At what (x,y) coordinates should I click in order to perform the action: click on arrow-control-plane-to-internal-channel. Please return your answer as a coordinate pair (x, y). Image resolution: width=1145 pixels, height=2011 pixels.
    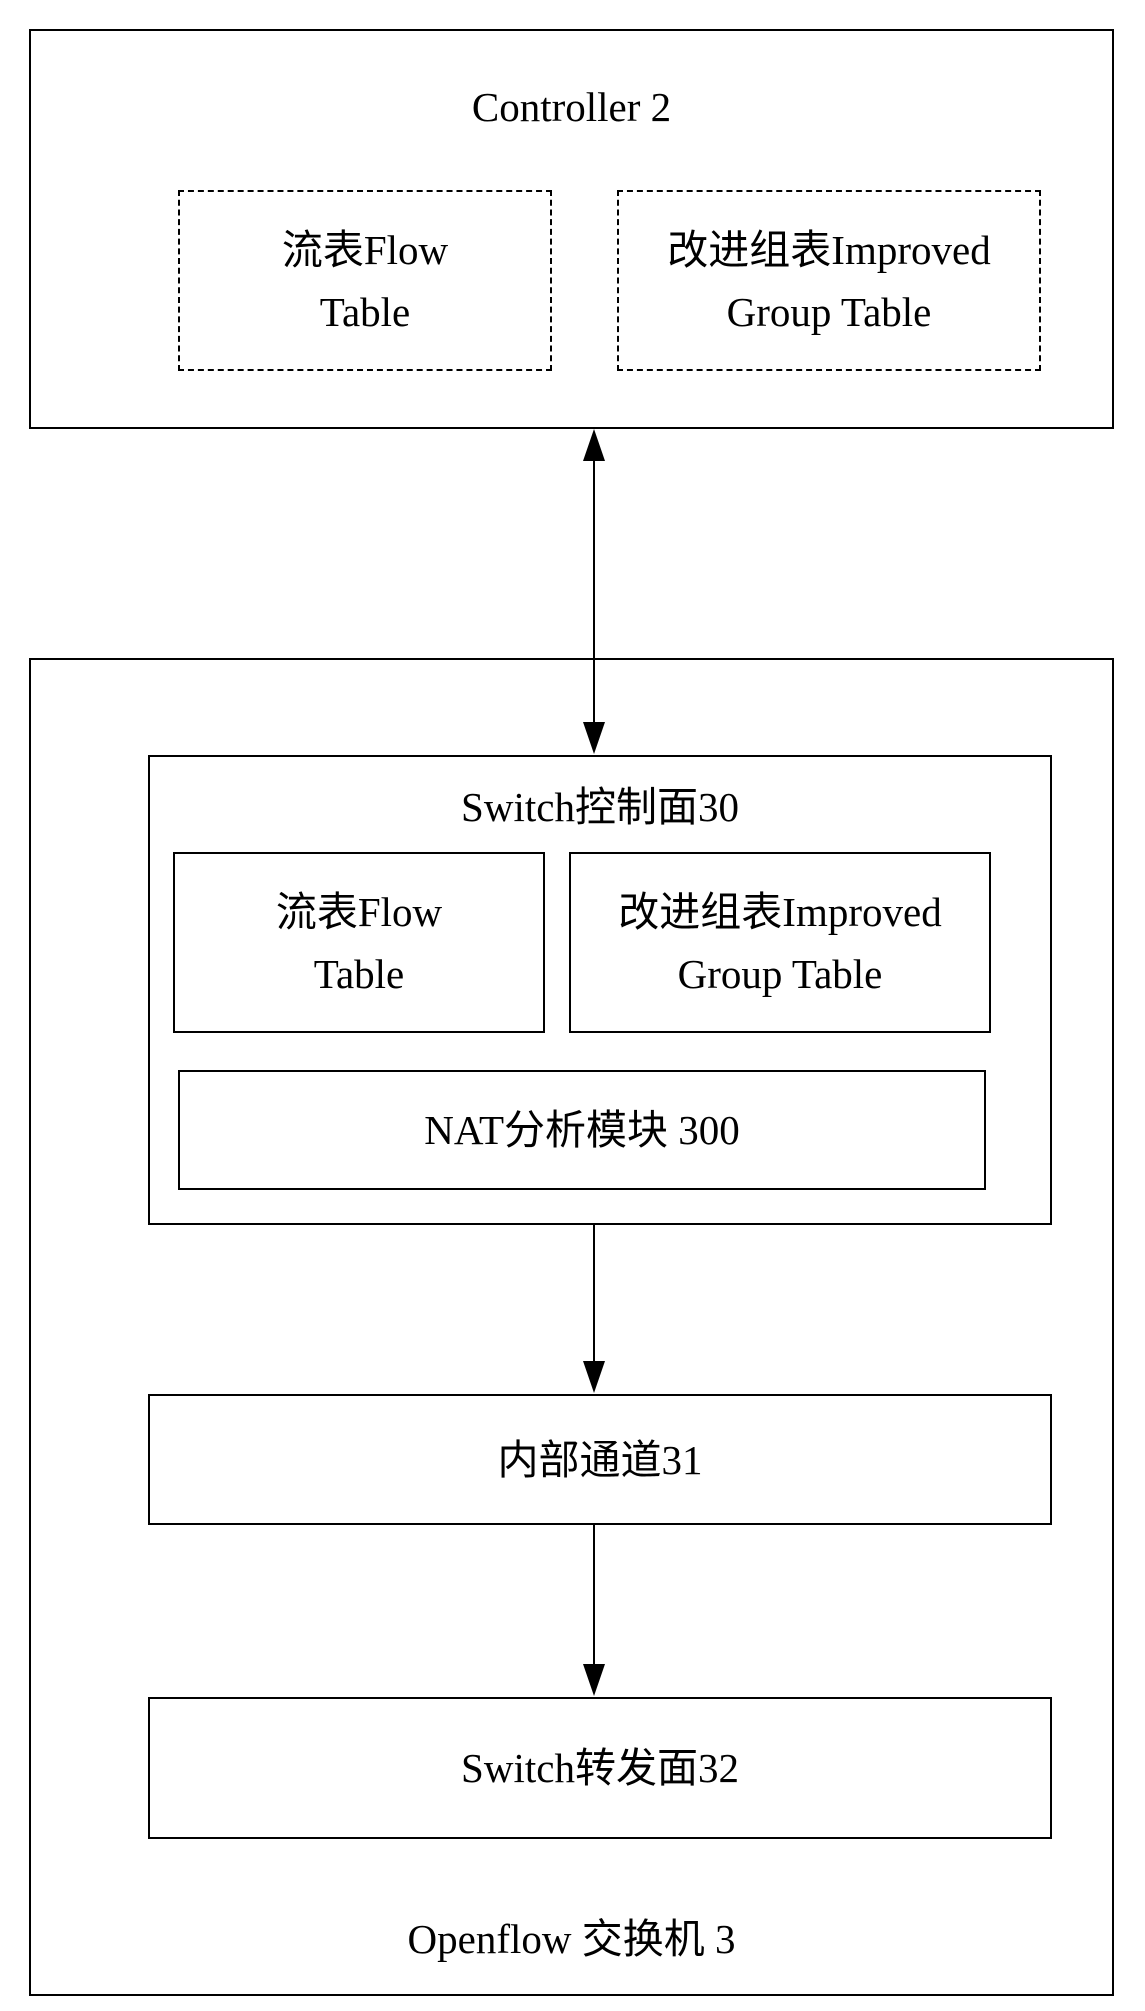
    Looking at the image, I should click on (594, 1309).